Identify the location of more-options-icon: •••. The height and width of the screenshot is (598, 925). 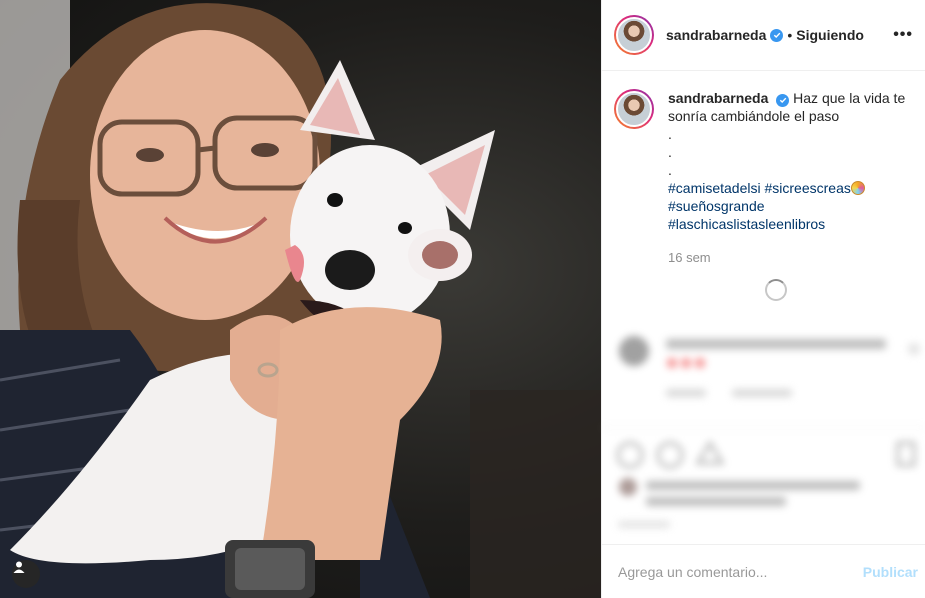
(903, 35).